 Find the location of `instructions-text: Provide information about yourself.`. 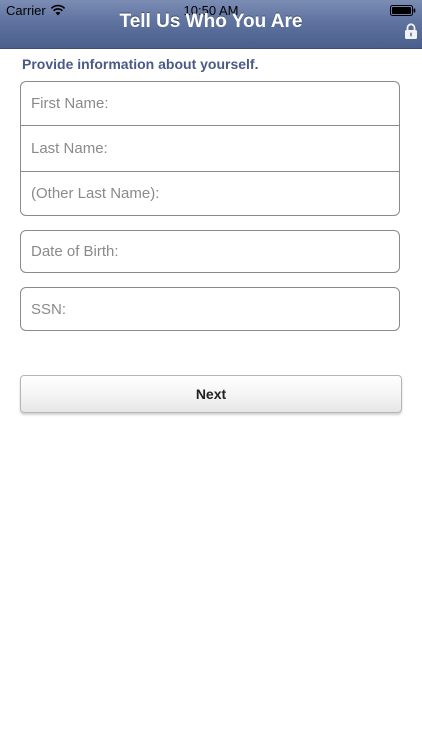

instructions-text: Provide information about yourself. is located at coordinates (140, 64).